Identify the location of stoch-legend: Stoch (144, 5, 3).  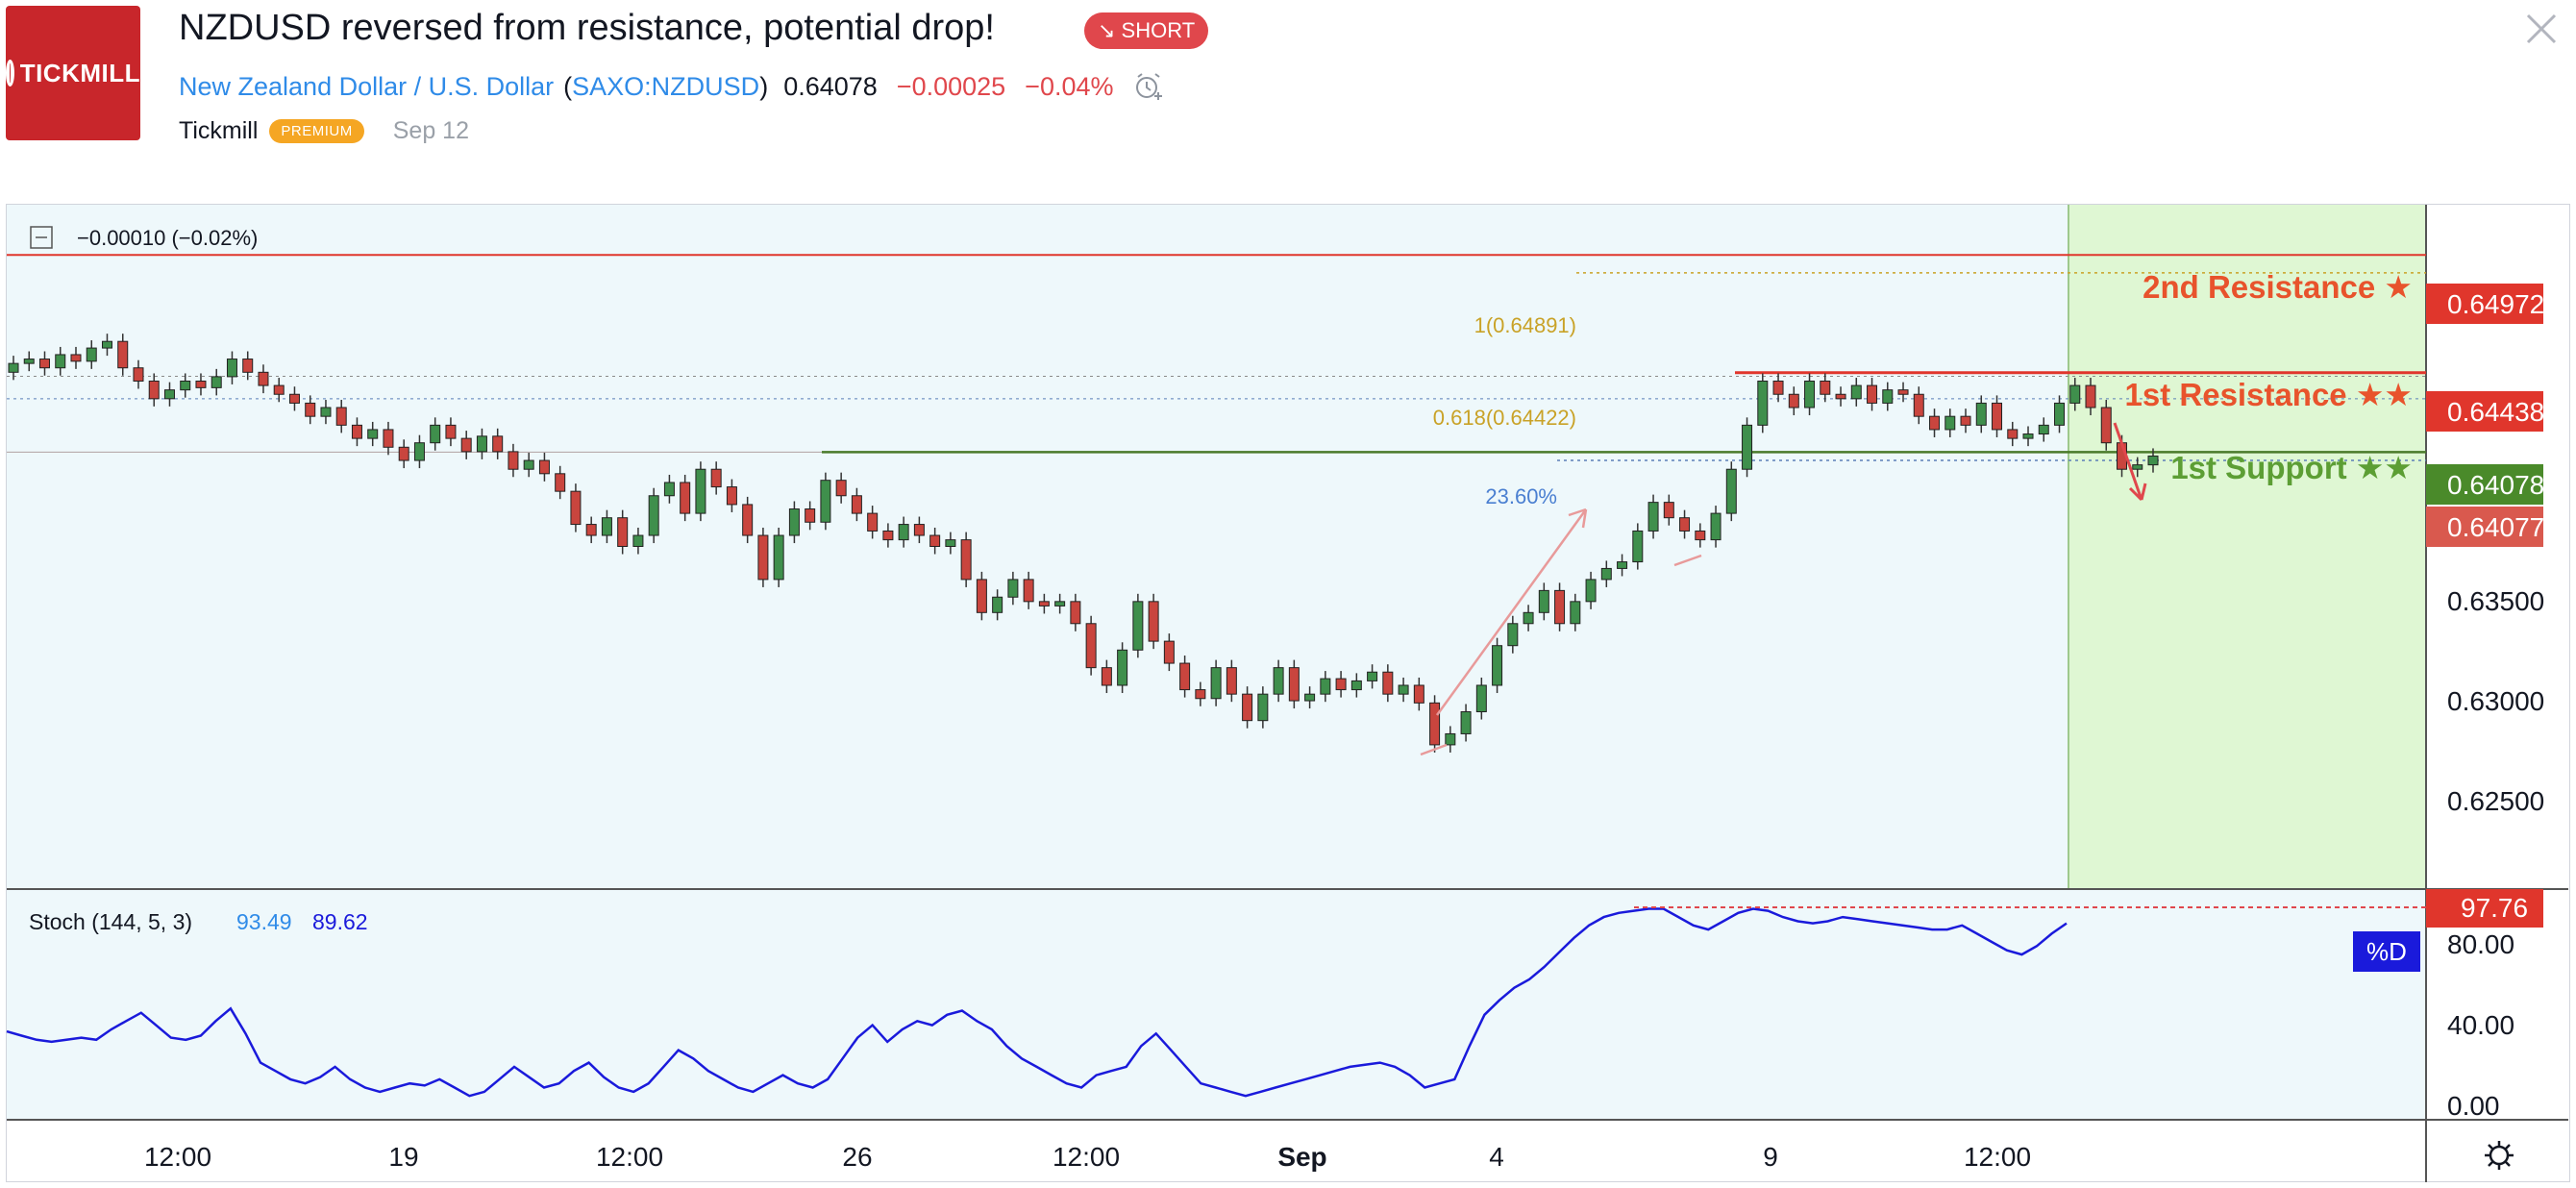
(110, 922).